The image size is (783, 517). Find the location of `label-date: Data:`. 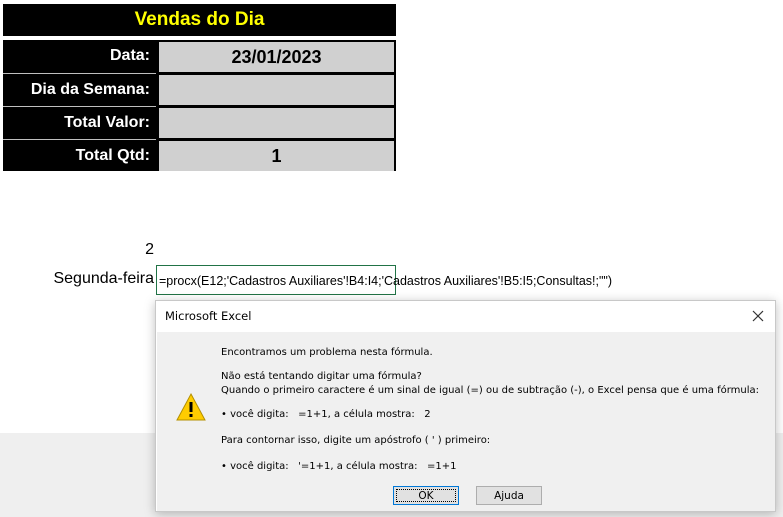

label-date: Data: is located at coordinates (79, 56).